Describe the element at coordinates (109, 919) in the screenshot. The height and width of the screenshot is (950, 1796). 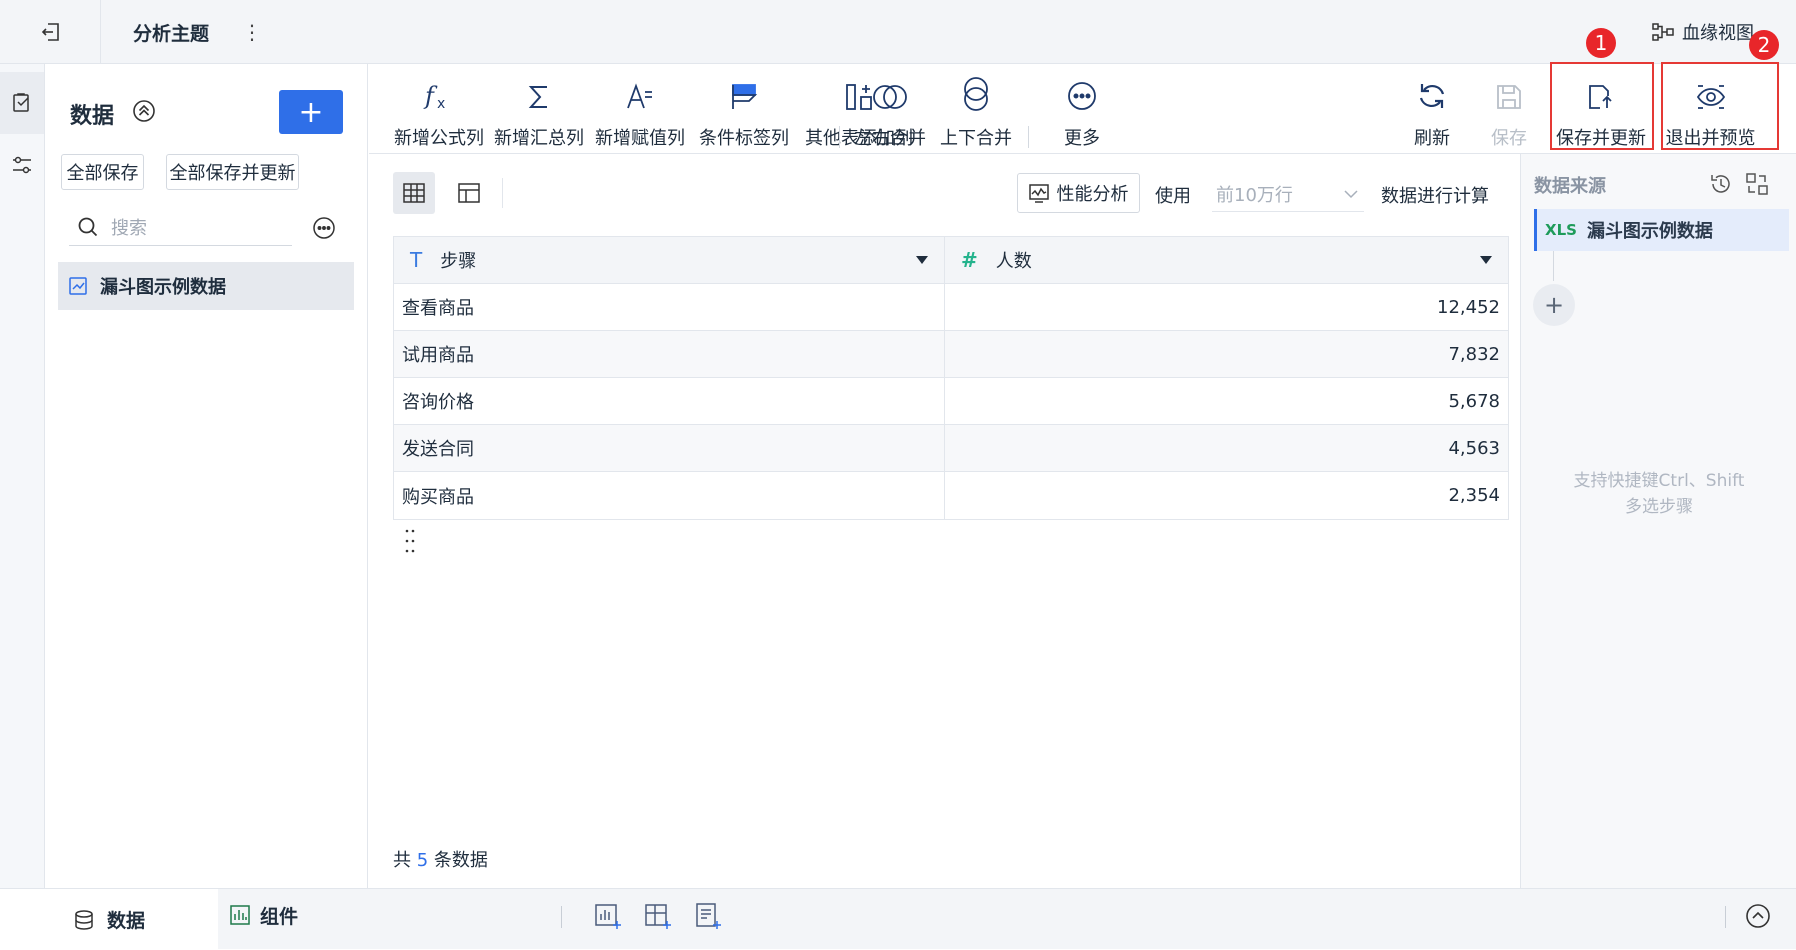
I see `tab-data: 数据` at that location.